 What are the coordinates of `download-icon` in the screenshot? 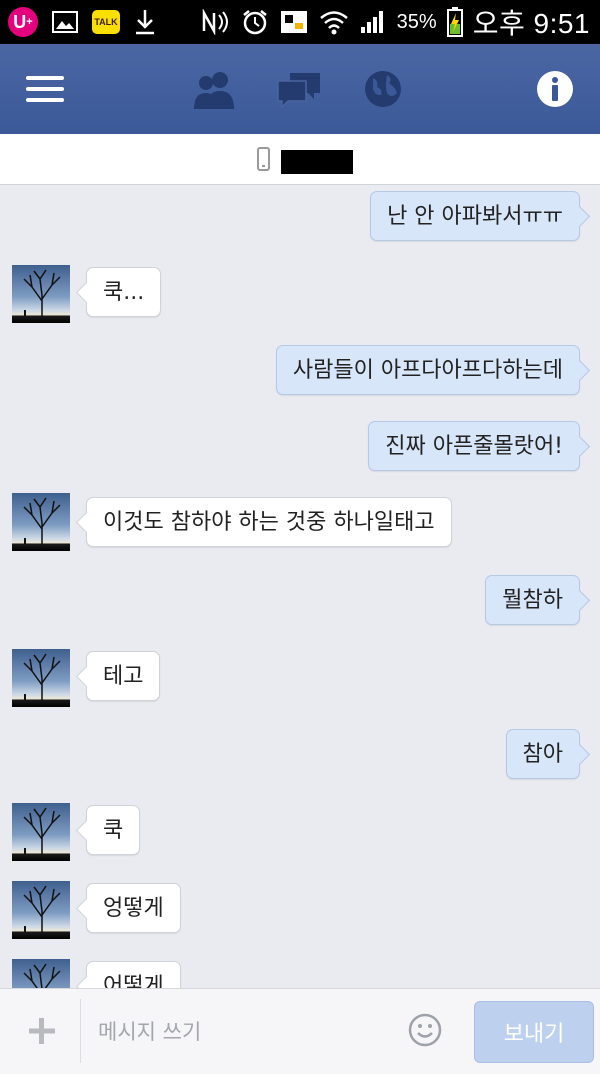 It's located at (145, 22).